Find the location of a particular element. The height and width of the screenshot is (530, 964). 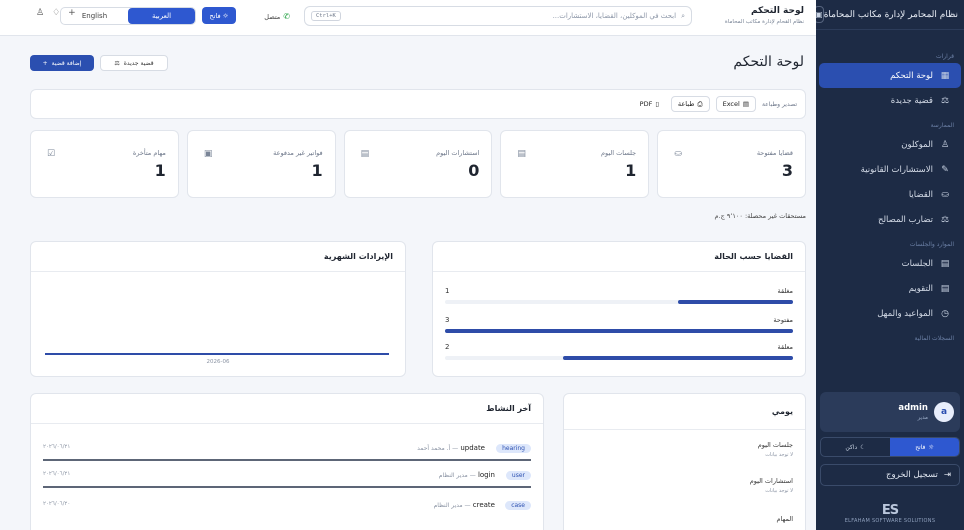

status-label: مفتوحة is located at coordinates (783, 320).